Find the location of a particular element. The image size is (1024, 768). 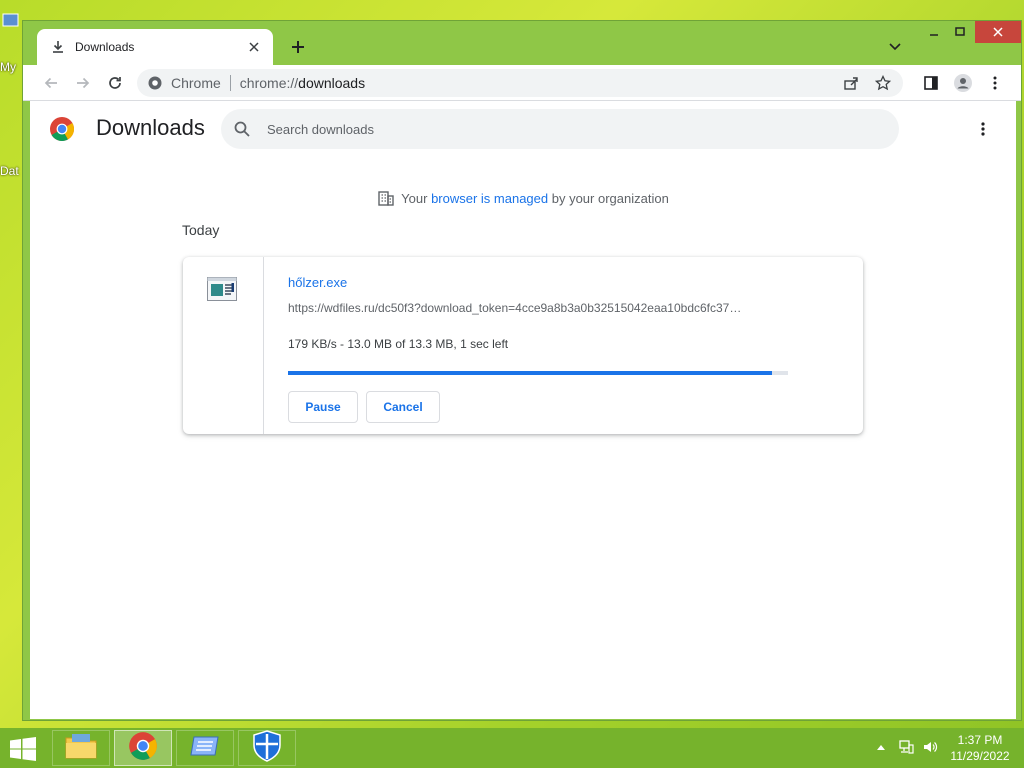

back-button is located at coordinates (51, 83).